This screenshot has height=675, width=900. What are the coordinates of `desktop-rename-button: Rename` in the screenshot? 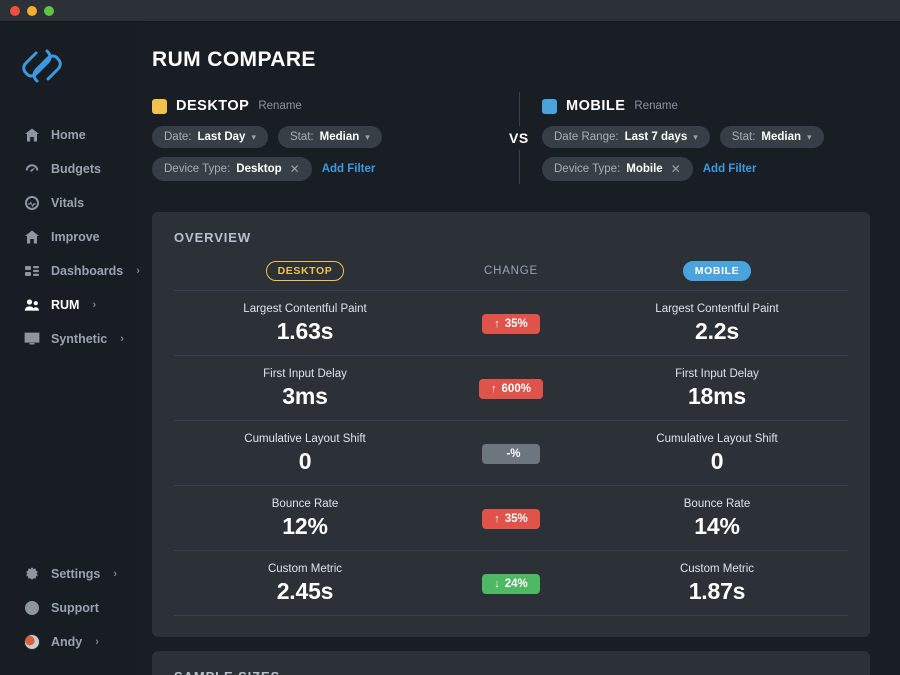 It's located at (279, 106).